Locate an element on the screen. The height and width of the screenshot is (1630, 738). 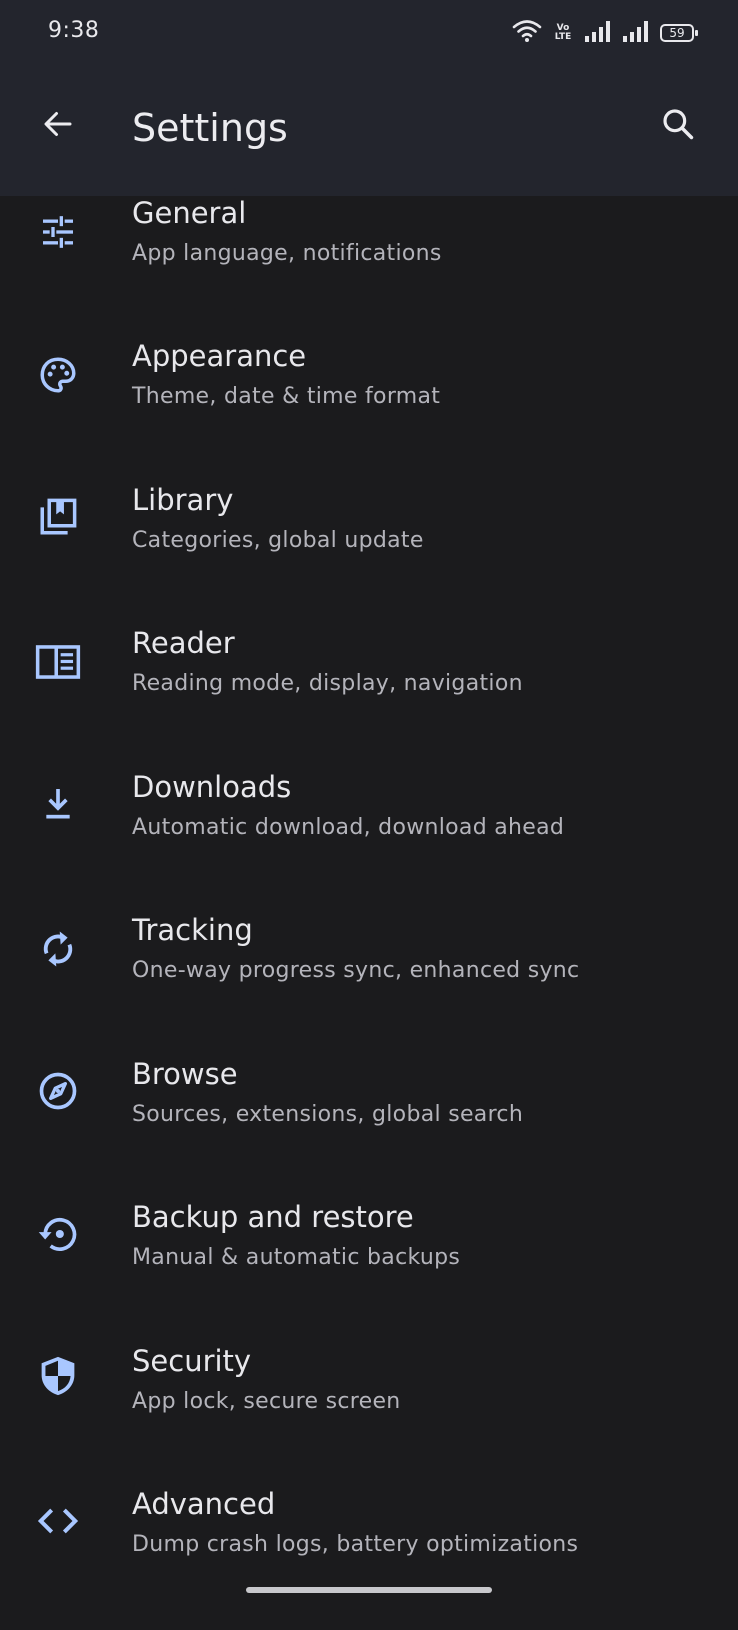
settings-item-subtitle: Dump crash logs, battery optimizations is located at coordinates (355, 1544).